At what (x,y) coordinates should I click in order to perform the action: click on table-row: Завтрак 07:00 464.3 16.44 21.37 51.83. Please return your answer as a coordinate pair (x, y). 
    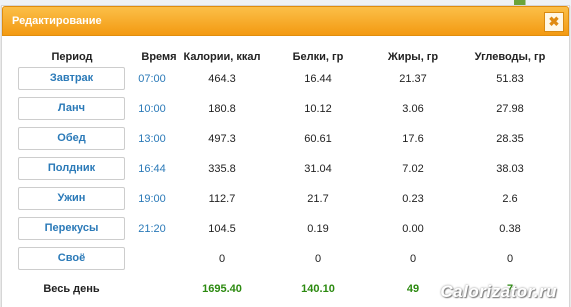
    Looking at the image, I should click on (286, 81).